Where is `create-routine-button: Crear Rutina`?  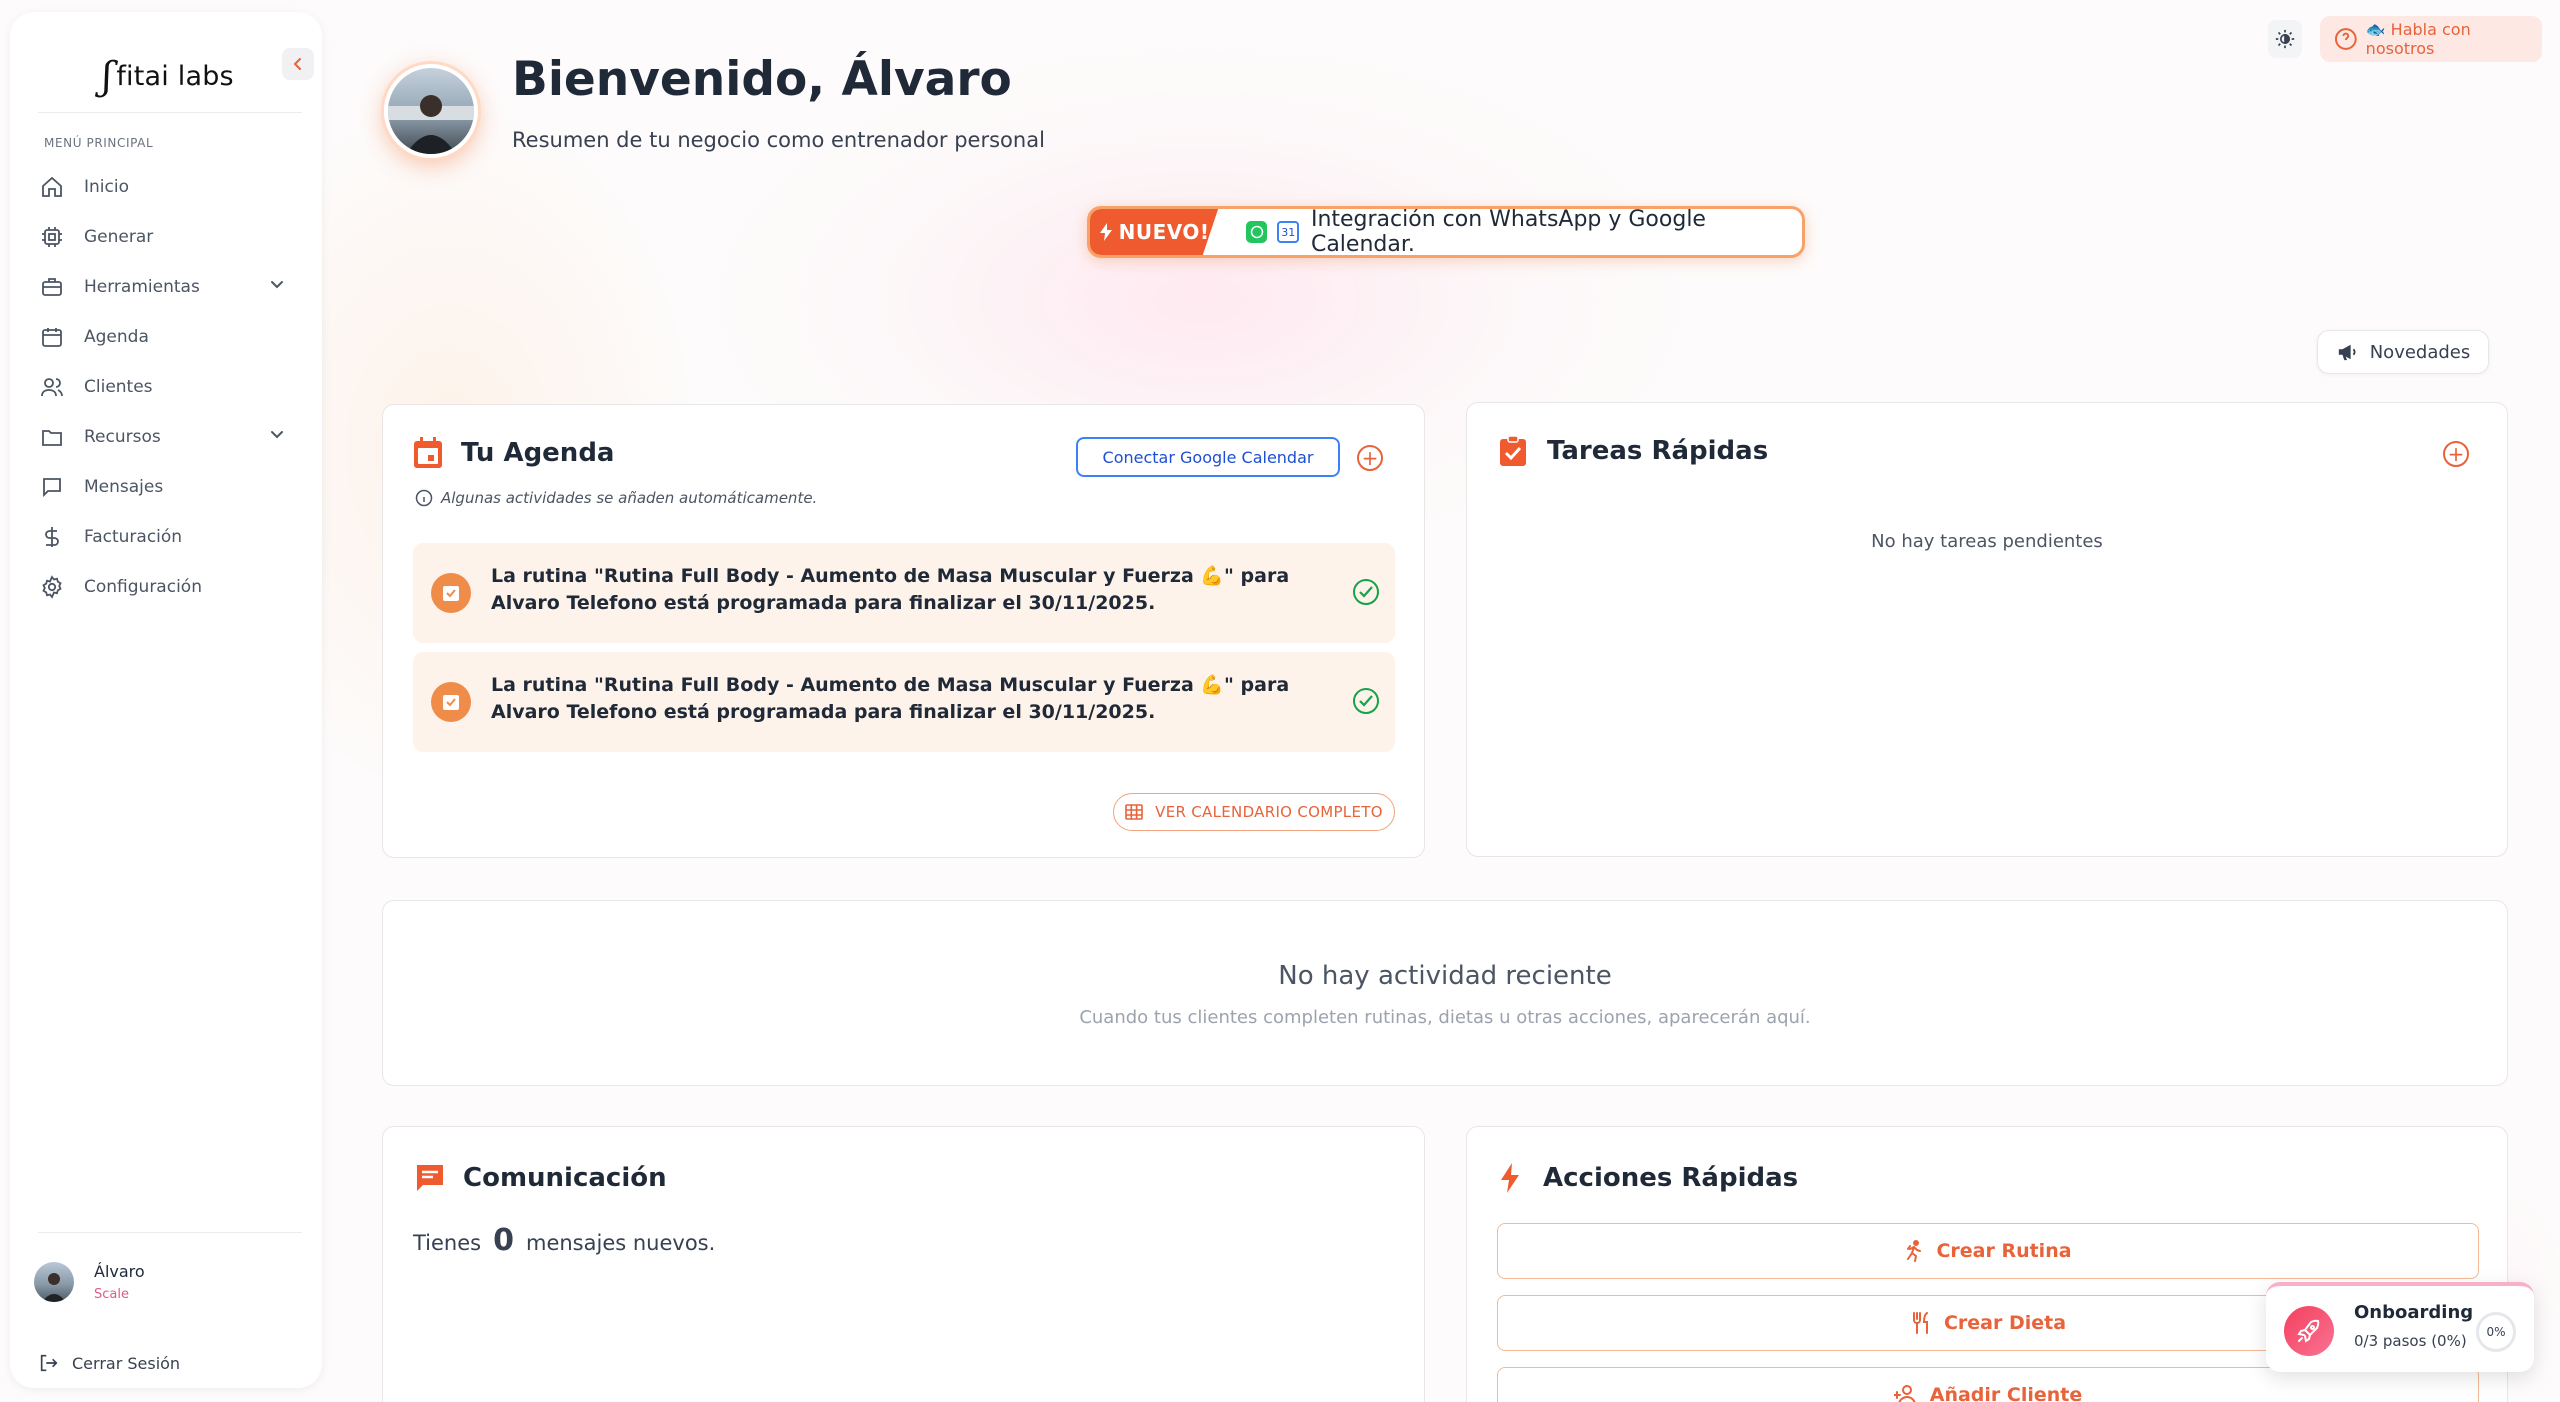
create-routine-button: Crear Rutina is located at coordinates (1988, 1251).